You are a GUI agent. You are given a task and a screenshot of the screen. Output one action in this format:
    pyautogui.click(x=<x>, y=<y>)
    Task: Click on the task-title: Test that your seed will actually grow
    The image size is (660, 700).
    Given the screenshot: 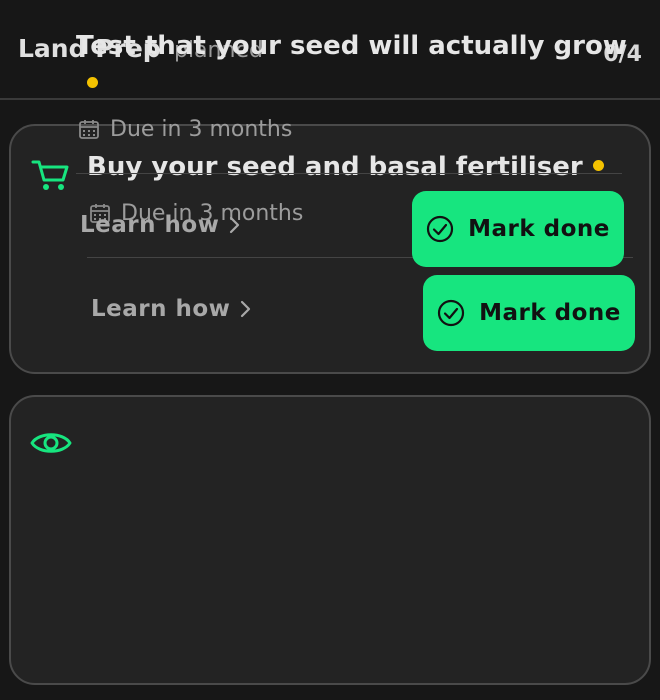 What is the action you would take?
    pyautogui.click(x=356, y=46)
    